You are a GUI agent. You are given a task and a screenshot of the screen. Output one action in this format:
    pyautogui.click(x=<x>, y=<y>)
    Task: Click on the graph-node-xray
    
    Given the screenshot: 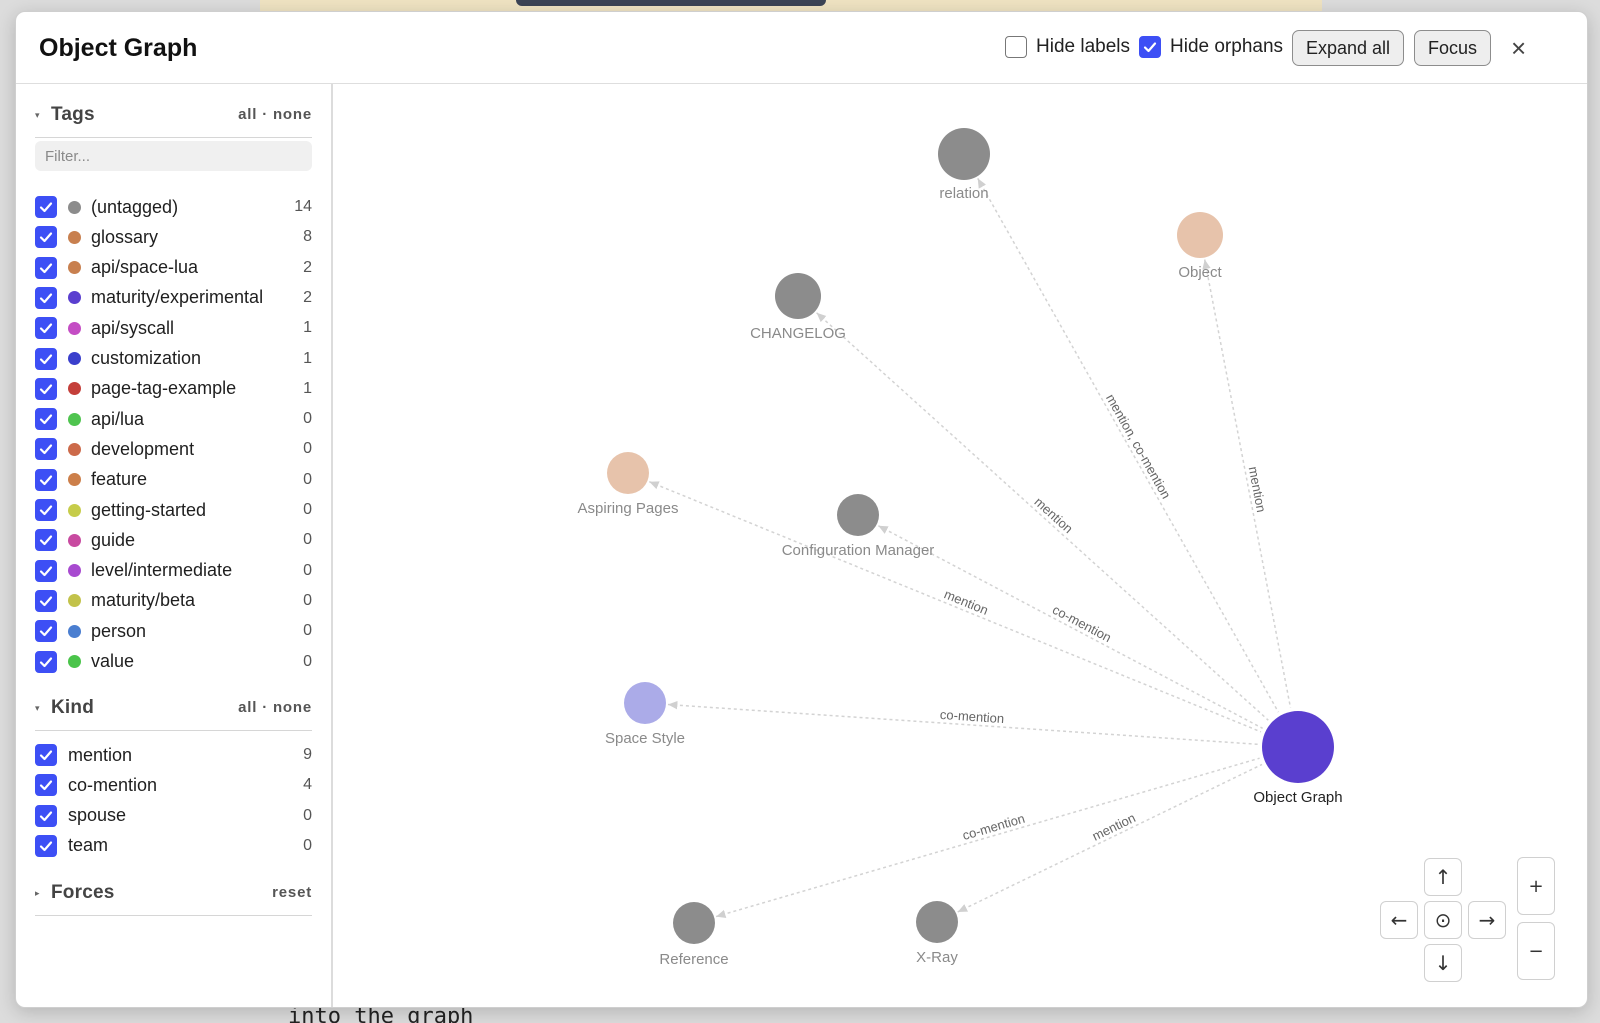 What is the action you would take?
    pyautogui.click(x=937, y=922)
    